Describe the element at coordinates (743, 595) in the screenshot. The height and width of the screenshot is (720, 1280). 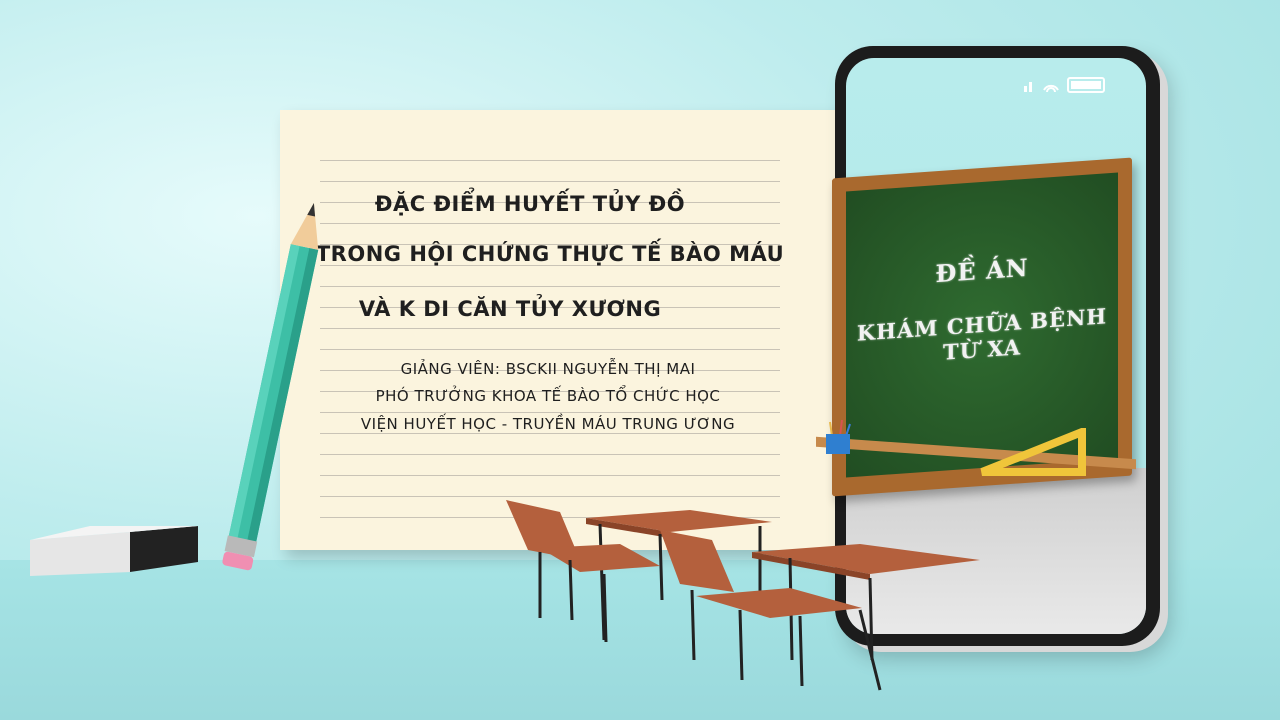
I see `school-desks` at that location.